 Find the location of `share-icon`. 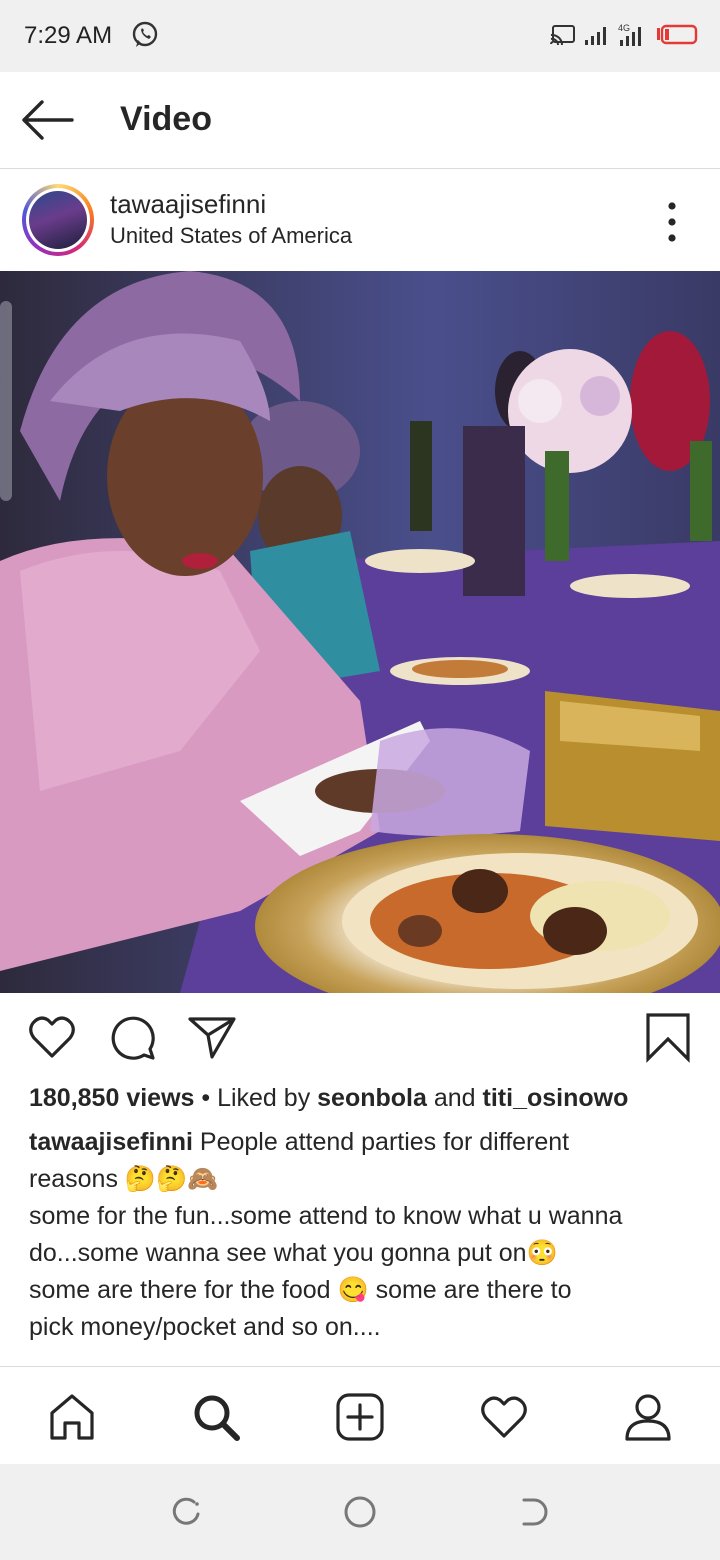

share-icon is located at coordinates (212, 1037).